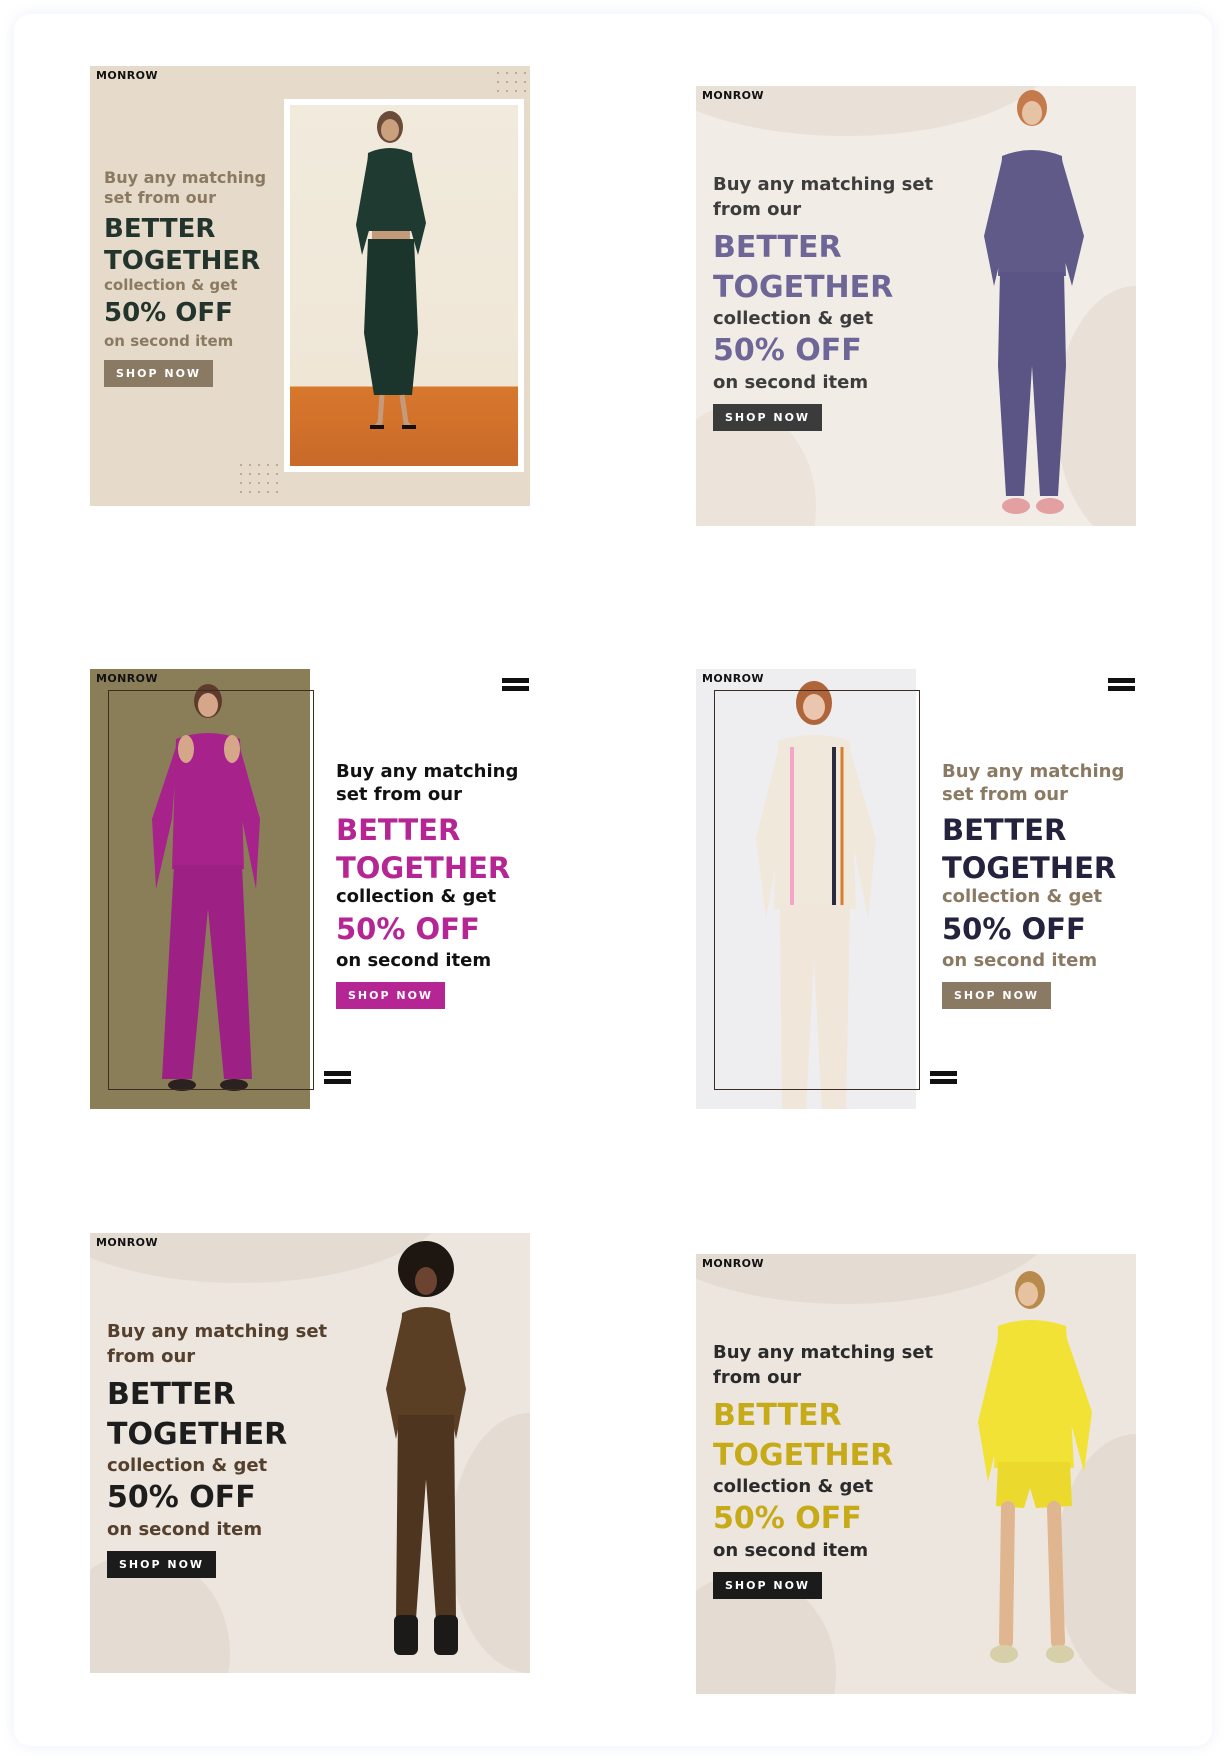  Describe the element at coordinates (391, 270) in the screenshot. I see `model-dark-green-set` at that location.